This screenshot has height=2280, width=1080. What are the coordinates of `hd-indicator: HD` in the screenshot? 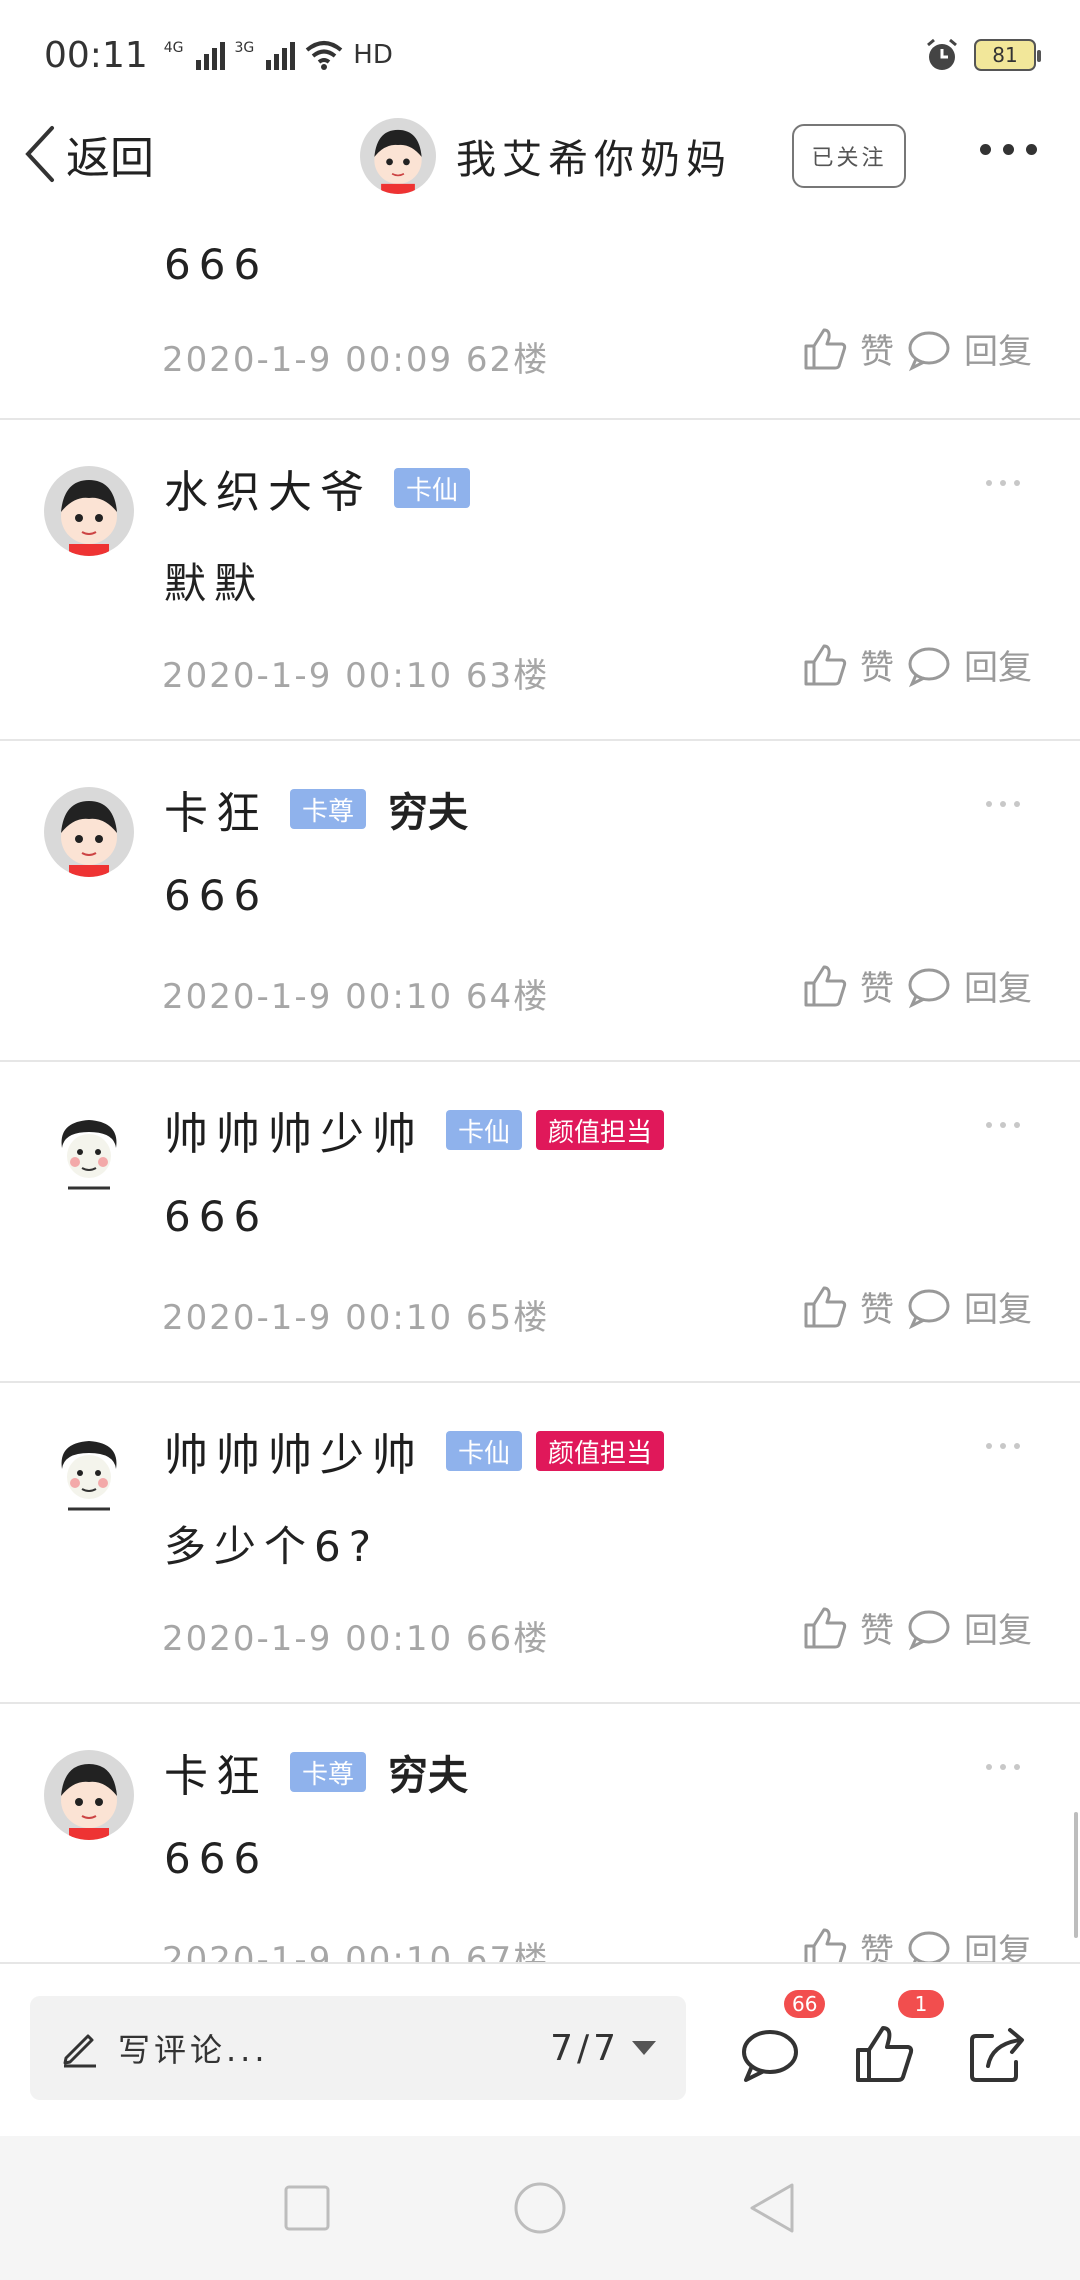 It's located at (373, 55).